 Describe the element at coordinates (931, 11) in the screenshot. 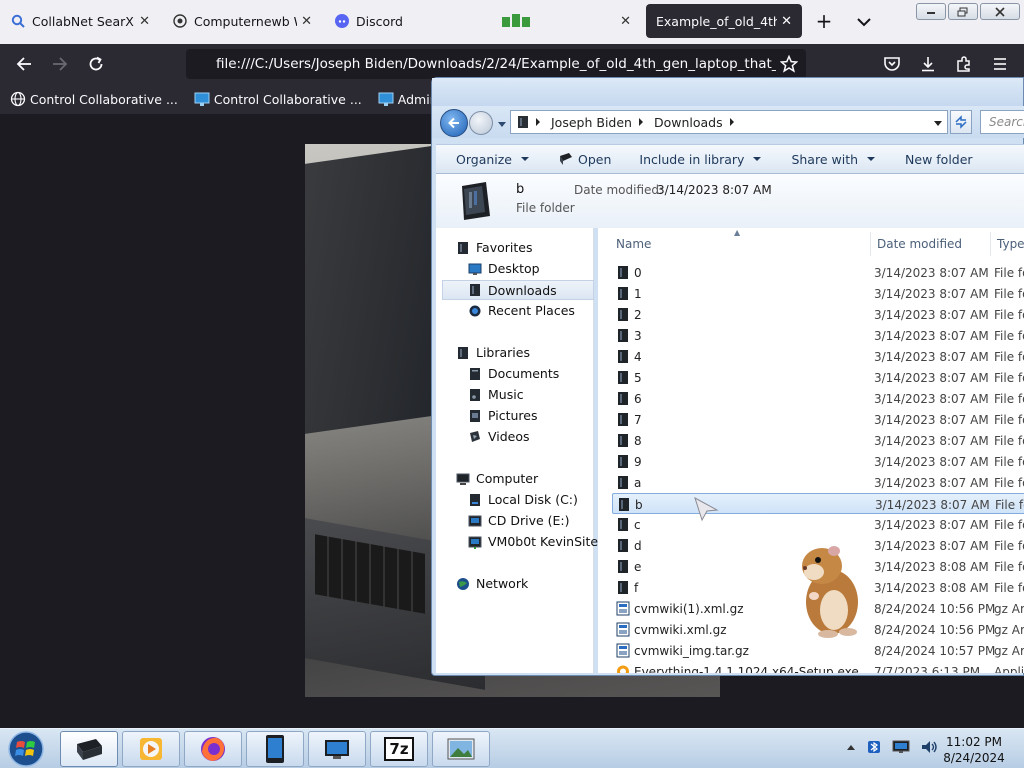

I see `minimize-button` at that location.